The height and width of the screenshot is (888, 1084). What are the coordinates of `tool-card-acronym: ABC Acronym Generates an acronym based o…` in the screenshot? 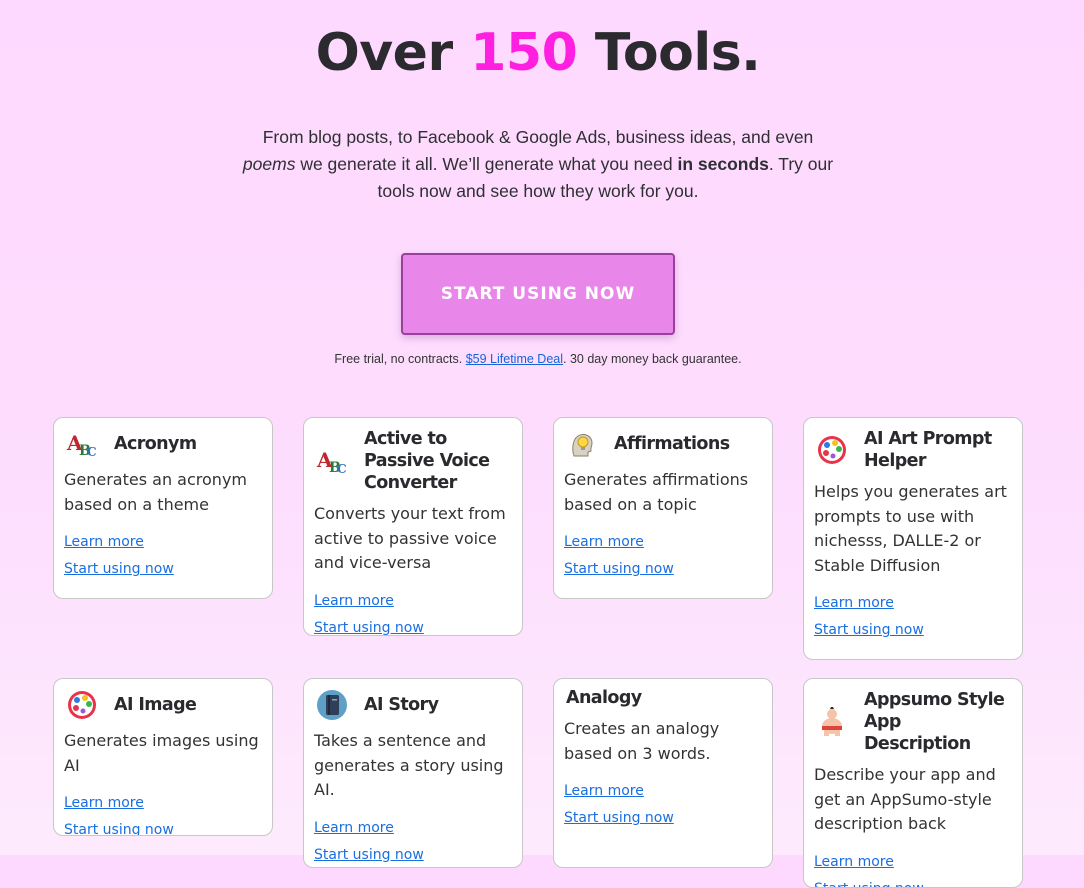 It's located at (163, 508).